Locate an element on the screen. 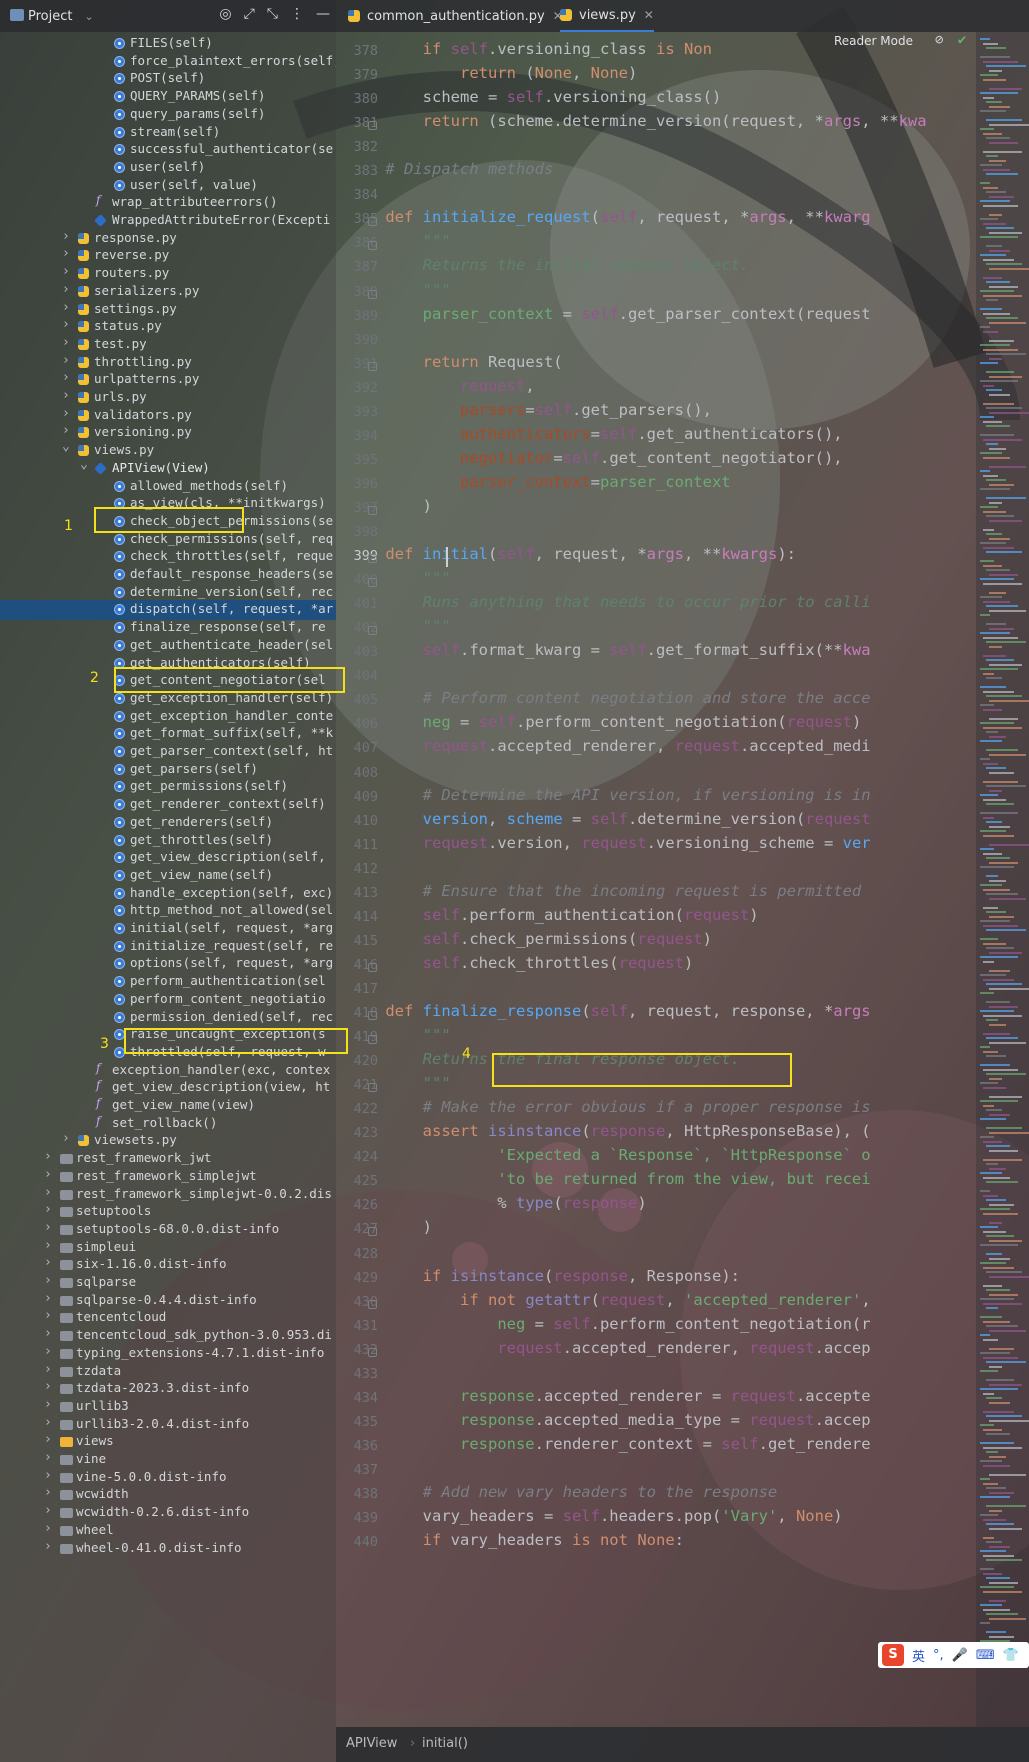 The width and height of the screenshot is (1029, 1762). expand-all-icon: ⤢ is located at coordinates (249, 14).